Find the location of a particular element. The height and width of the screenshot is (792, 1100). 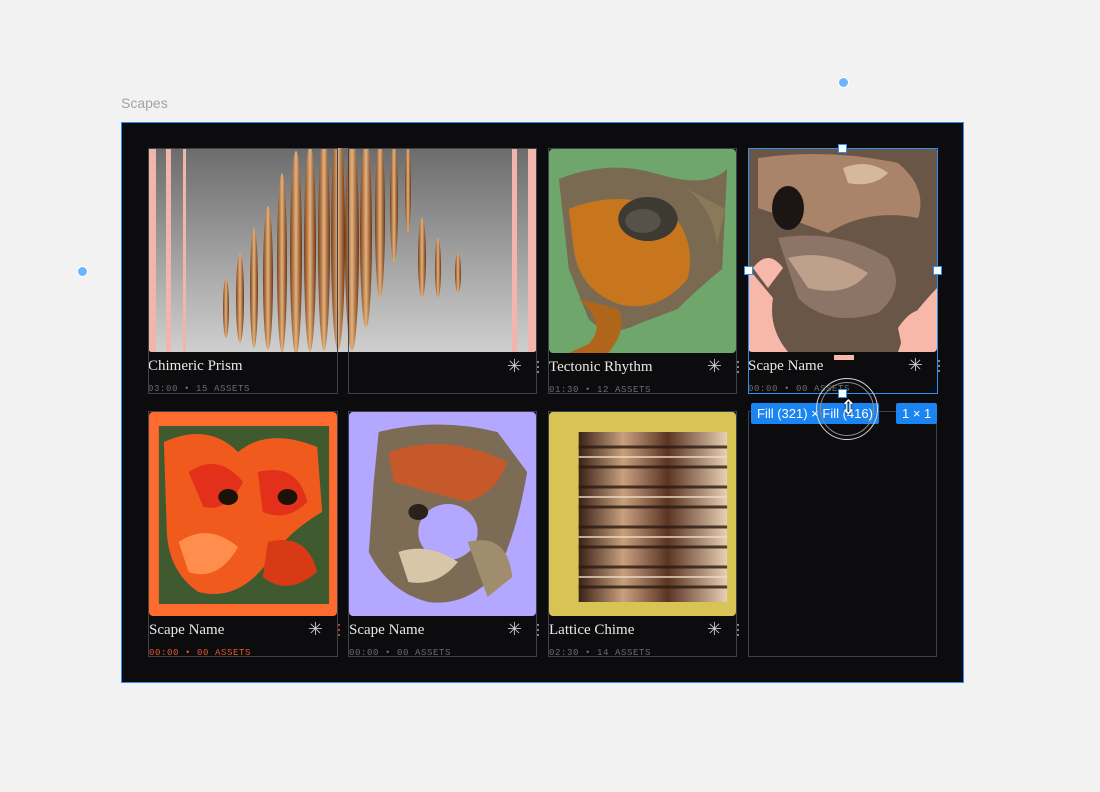

empty-grid-slot is located at coordinates (842, 534).